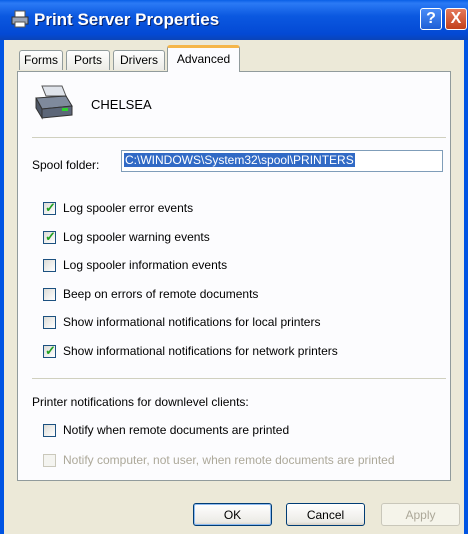 This screenshot has width=468, height=534. I want to click on print-server-icon, so click(54, 102).